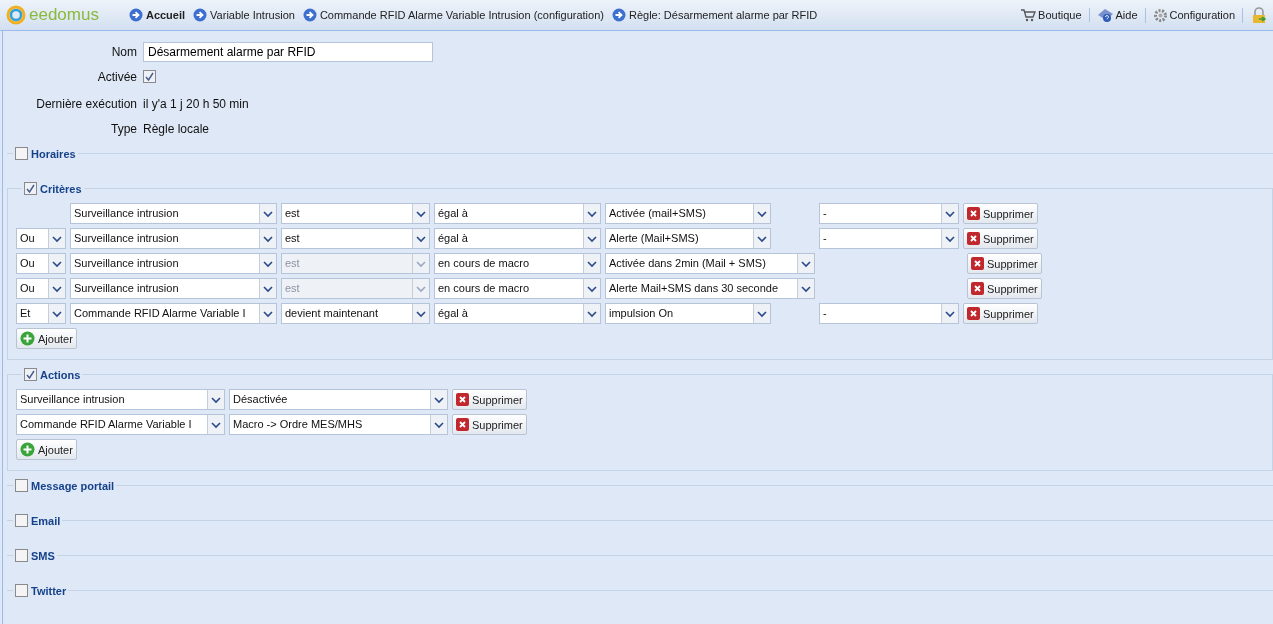 Image resolution: width=1273 pixels, height=624 pixels. I want to click on lock-icon, so click(1259, 15).